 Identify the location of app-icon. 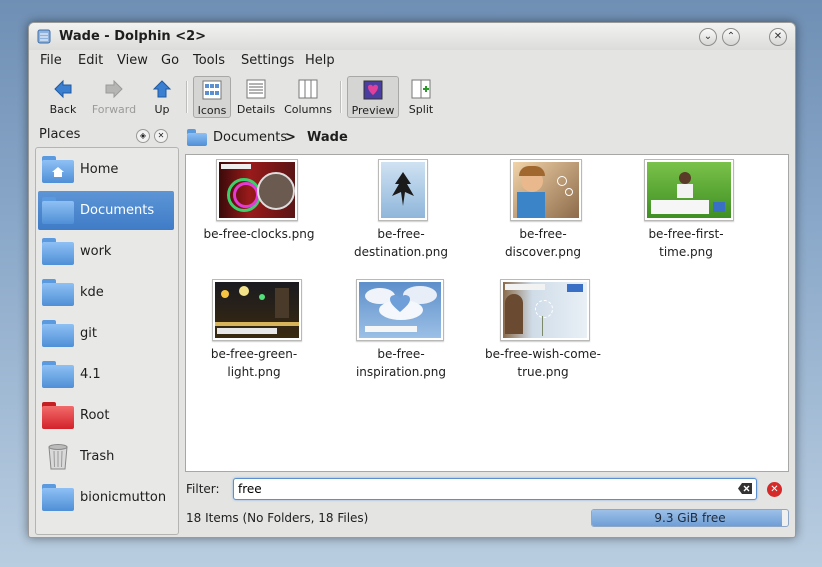
(44, 36).